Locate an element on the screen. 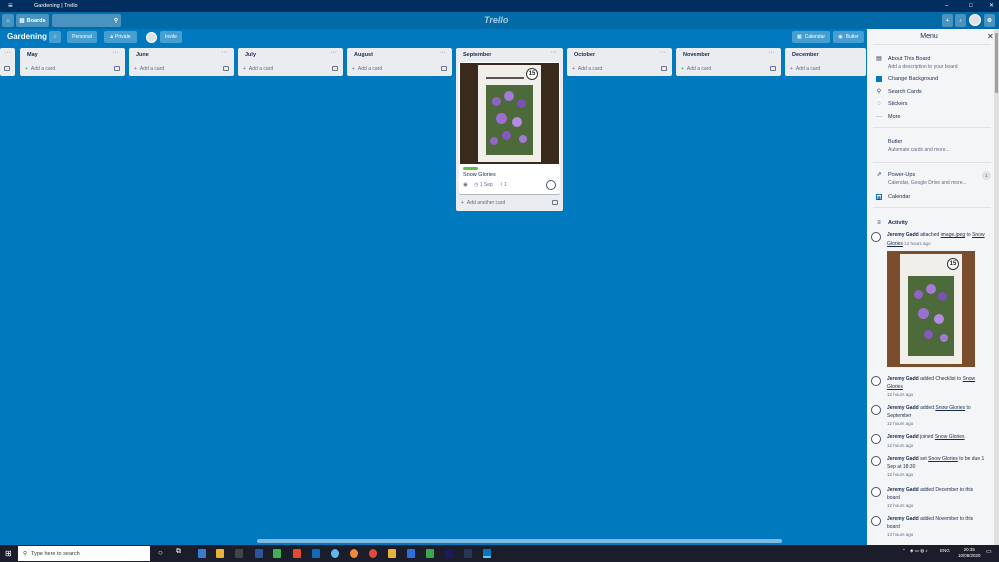 The width and height of the screenshot is (999, 562). create-button: + is located at coordinates (947, 20).